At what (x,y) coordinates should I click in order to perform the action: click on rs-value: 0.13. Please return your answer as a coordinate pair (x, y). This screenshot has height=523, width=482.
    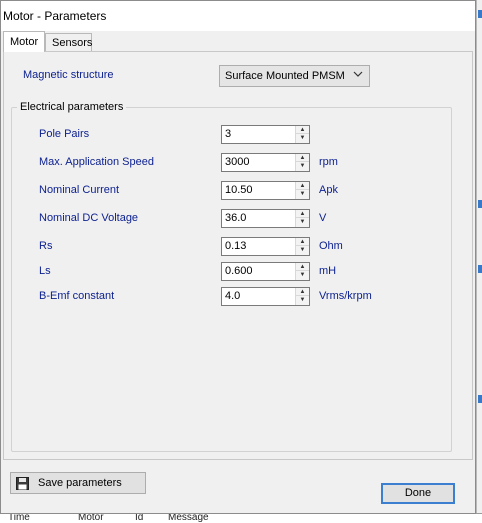
    Looking at the image, I should click on (236, 246).